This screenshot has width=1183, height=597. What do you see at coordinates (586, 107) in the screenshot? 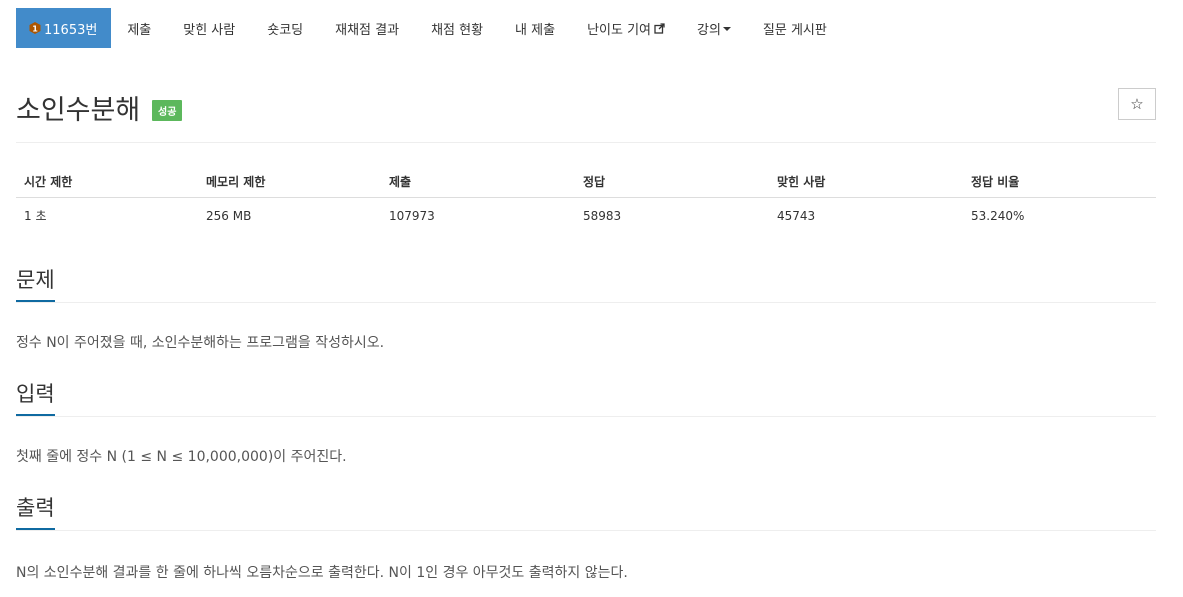
I see `problem-title-row: 소인수분해 성공 ☆` at bounding box center [586, 107].